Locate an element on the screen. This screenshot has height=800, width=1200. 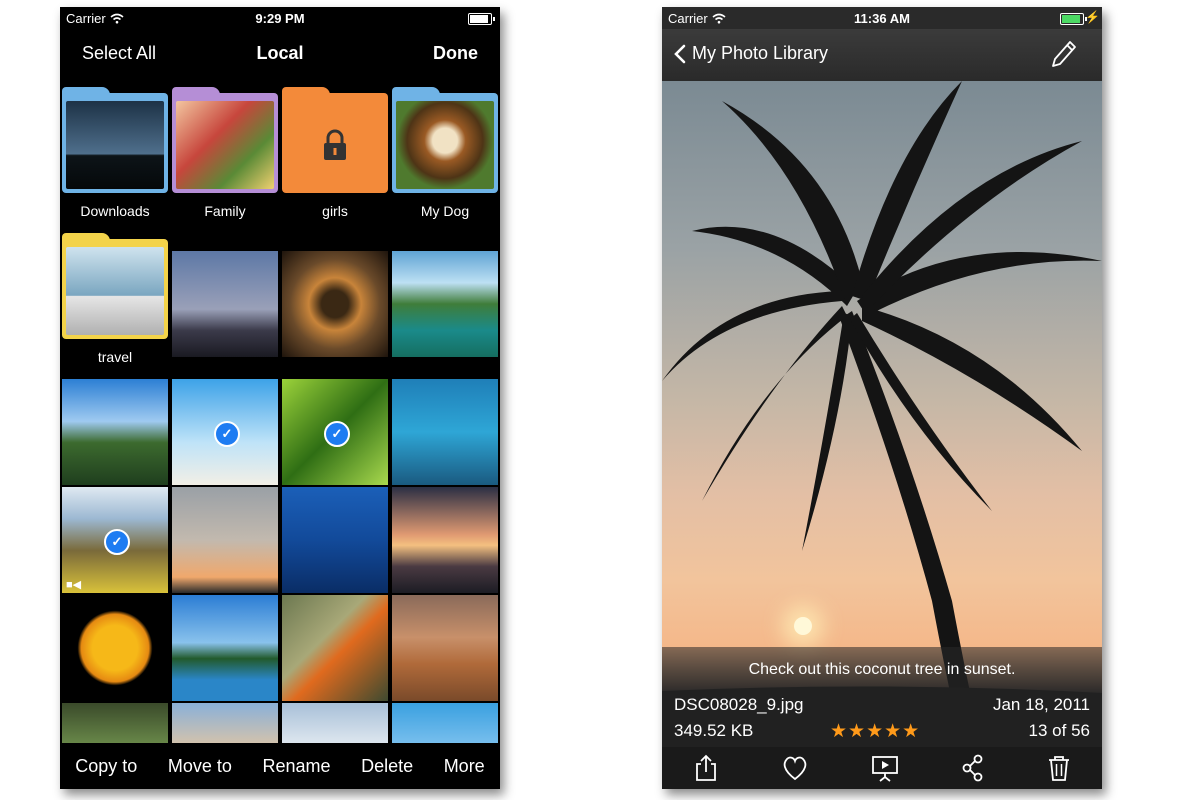
bottom-toolbar: Copy to Move to Rename Delete More is located at coordinates (280, 766).